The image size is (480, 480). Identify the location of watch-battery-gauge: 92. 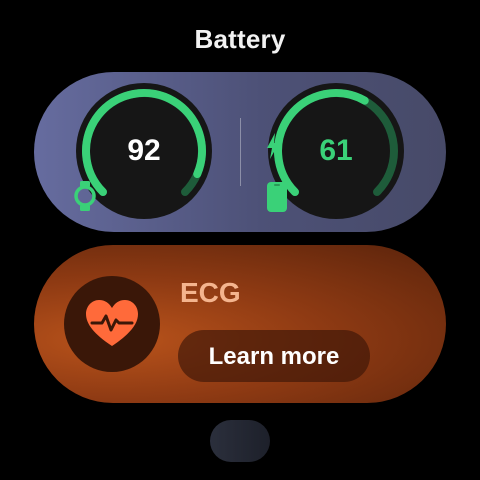
(144, 151).